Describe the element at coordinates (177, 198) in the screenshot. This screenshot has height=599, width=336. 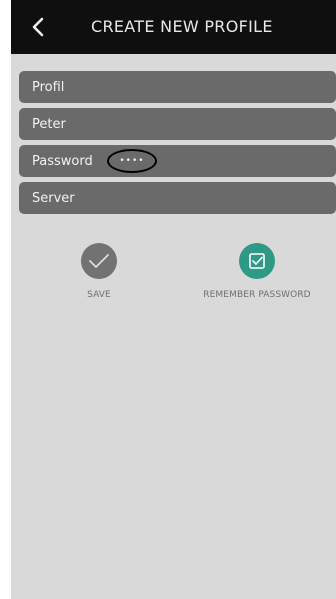
I see `server-field: Server` at that location.